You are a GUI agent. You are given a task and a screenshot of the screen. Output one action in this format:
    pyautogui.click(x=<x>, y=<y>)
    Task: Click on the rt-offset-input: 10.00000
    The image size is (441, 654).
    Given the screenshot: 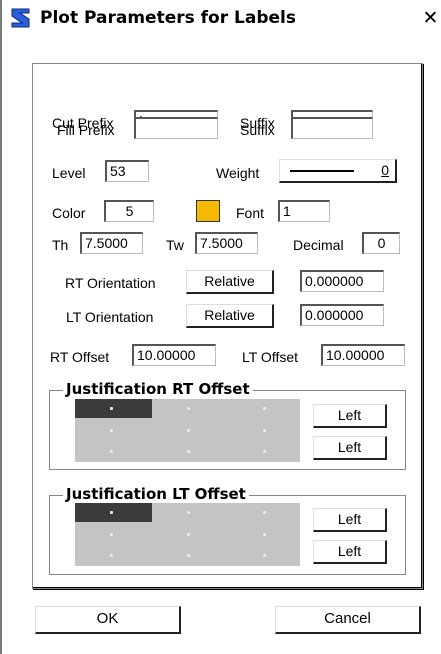 What is the action you would take?
    pyautogui.click(x=174, y=355)
    